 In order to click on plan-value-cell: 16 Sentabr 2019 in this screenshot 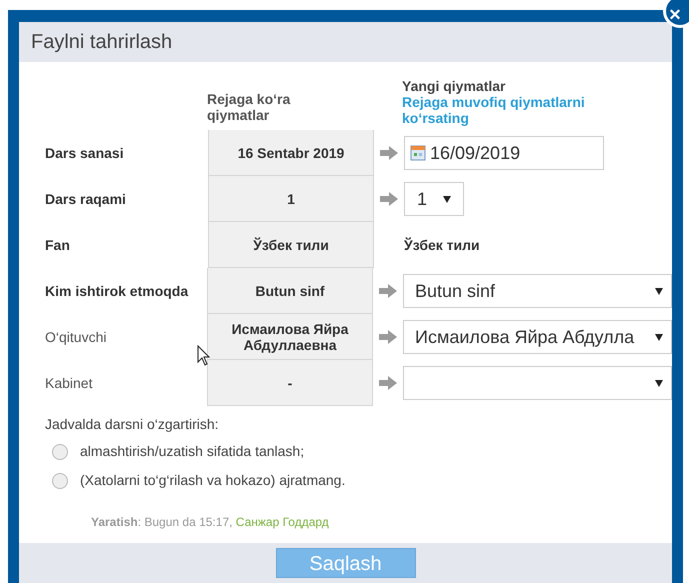, I will do `click(291, 153)`.